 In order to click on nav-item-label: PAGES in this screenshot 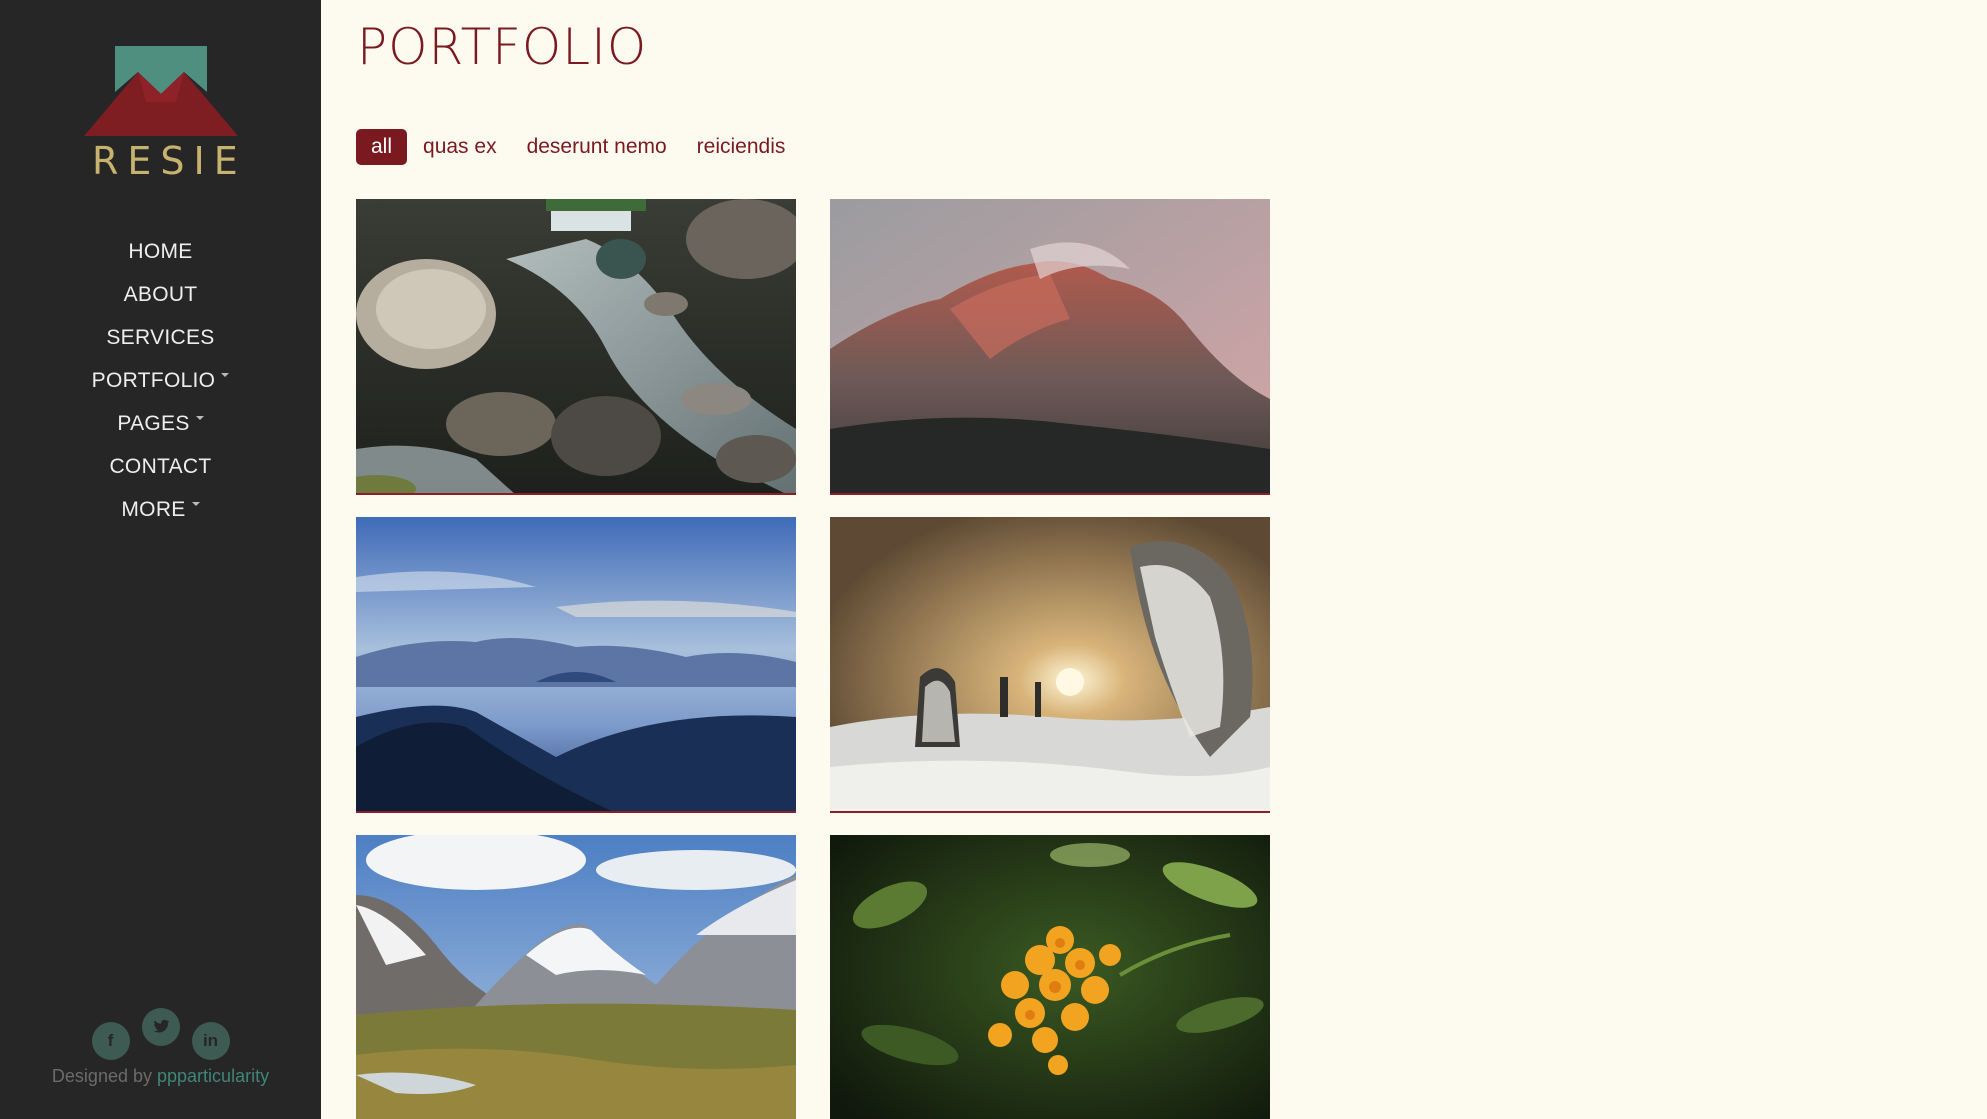, I will do `click(153, 423)`.